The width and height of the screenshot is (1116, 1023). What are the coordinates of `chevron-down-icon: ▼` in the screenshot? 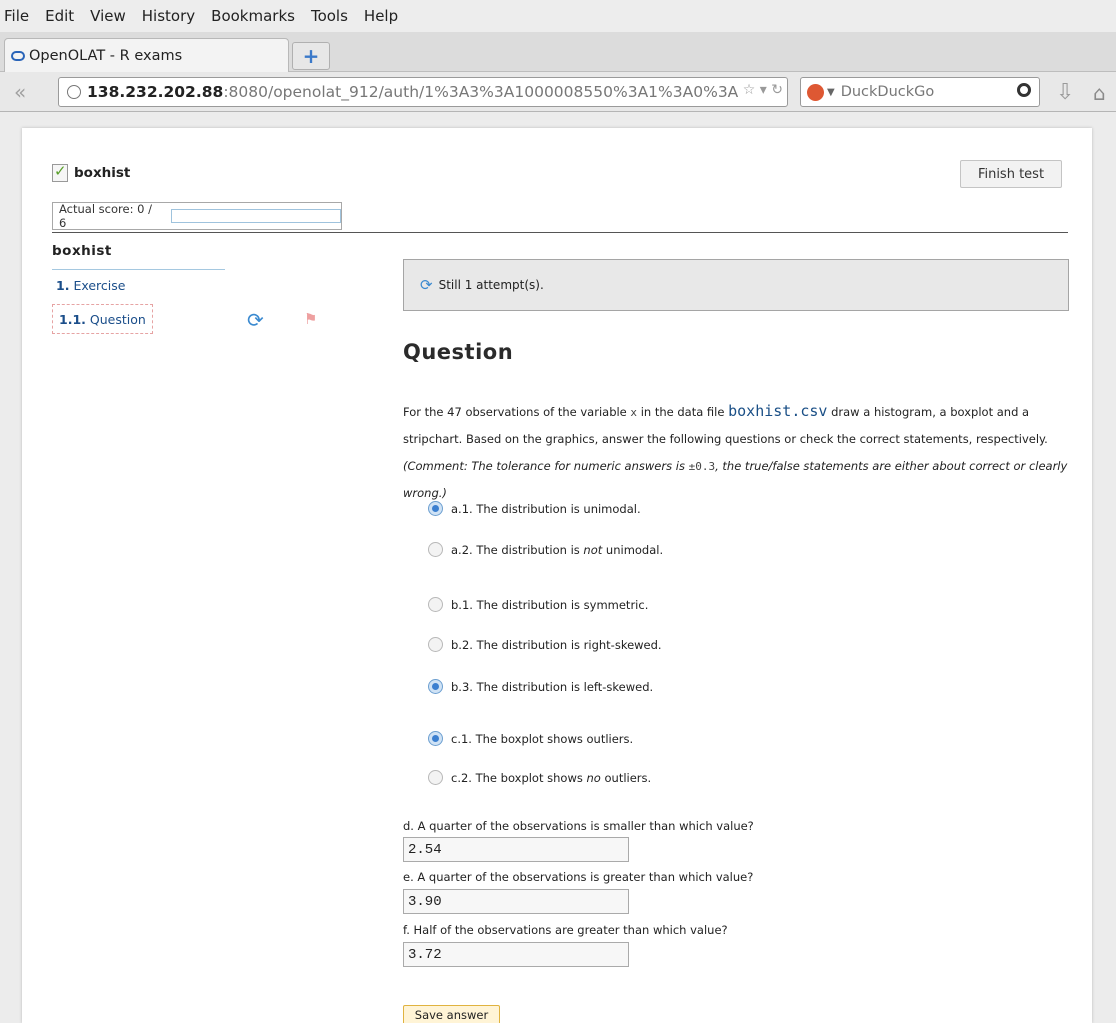 It's located at (831, 92).